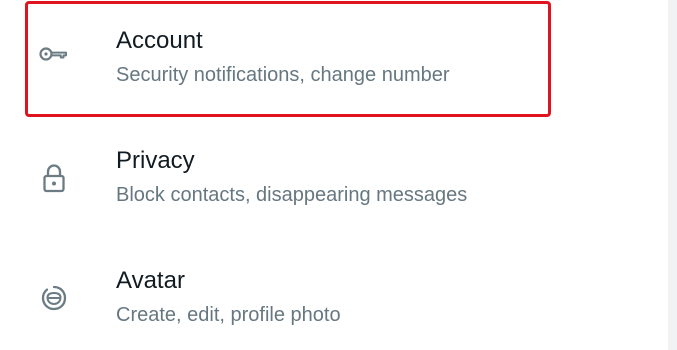 This screenshot has width=677, height=350. What do you see at coordinates (155, 160) in the screenshot?
I see `settings-item-title: Privacy` at bounding box center [155, 160].